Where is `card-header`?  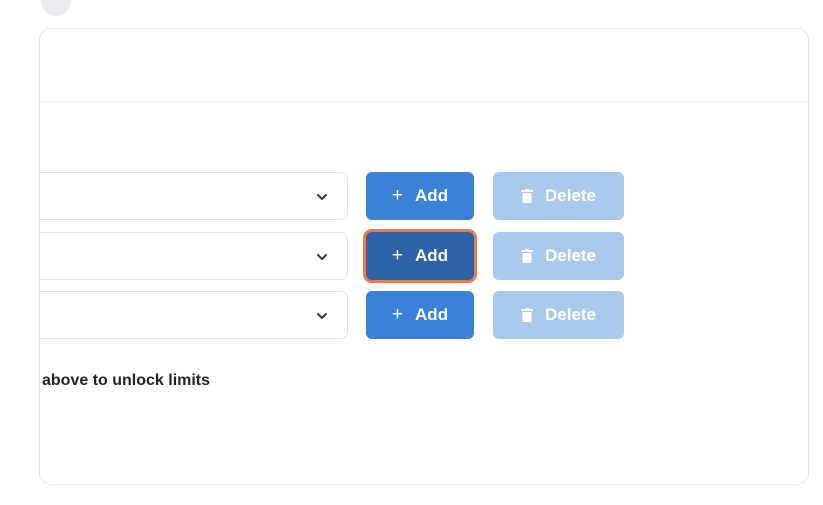
card-header is located at coordinates (424, 65).